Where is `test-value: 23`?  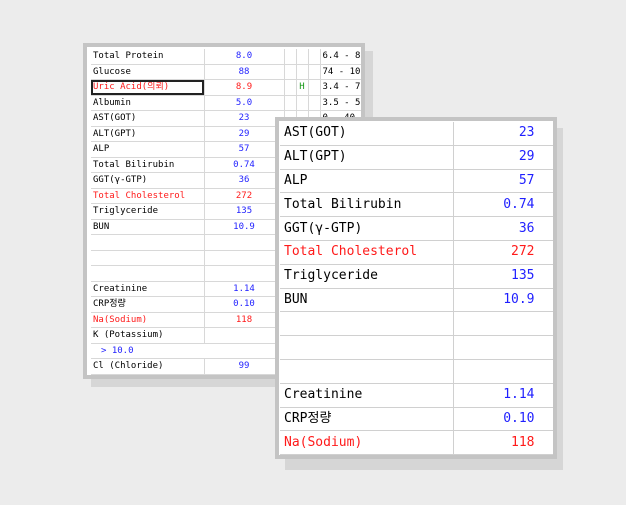
test-value: 23 is located at coordinates (503, 134).